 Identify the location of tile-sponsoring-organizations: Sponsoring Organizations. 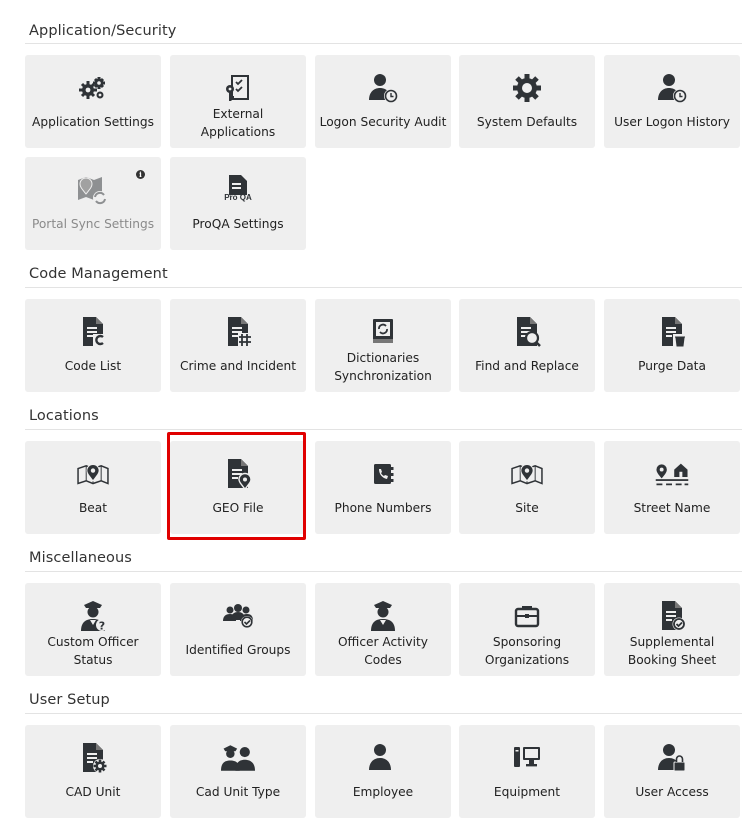
(527, 629).